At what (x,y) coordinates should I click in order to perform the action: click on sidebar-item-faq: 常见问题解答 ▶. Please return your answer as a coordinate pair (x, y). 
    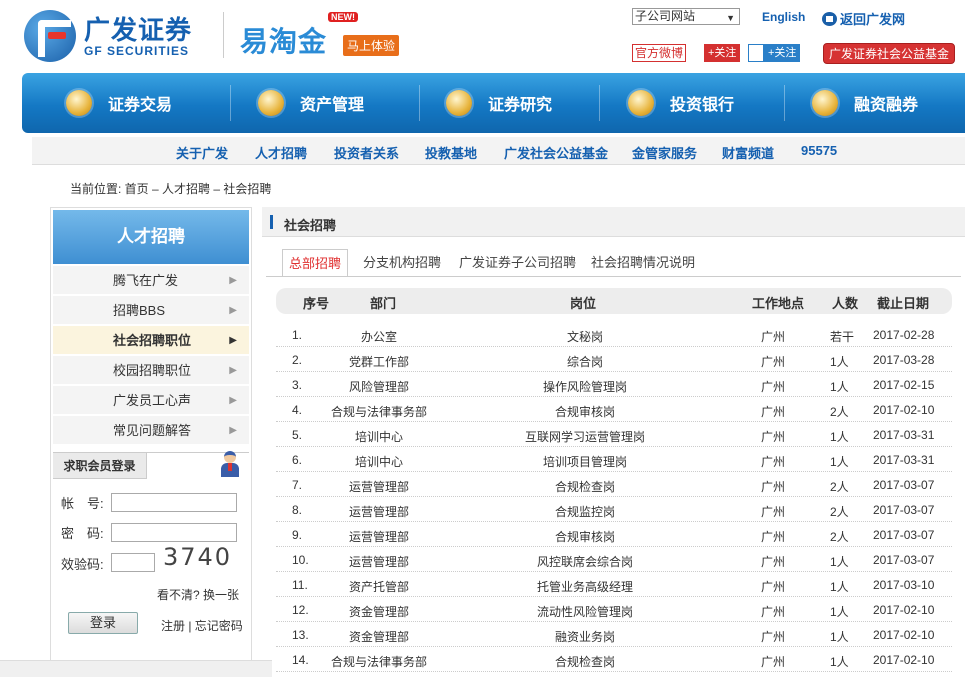
    Looking at the image, I should click on (151, 430).